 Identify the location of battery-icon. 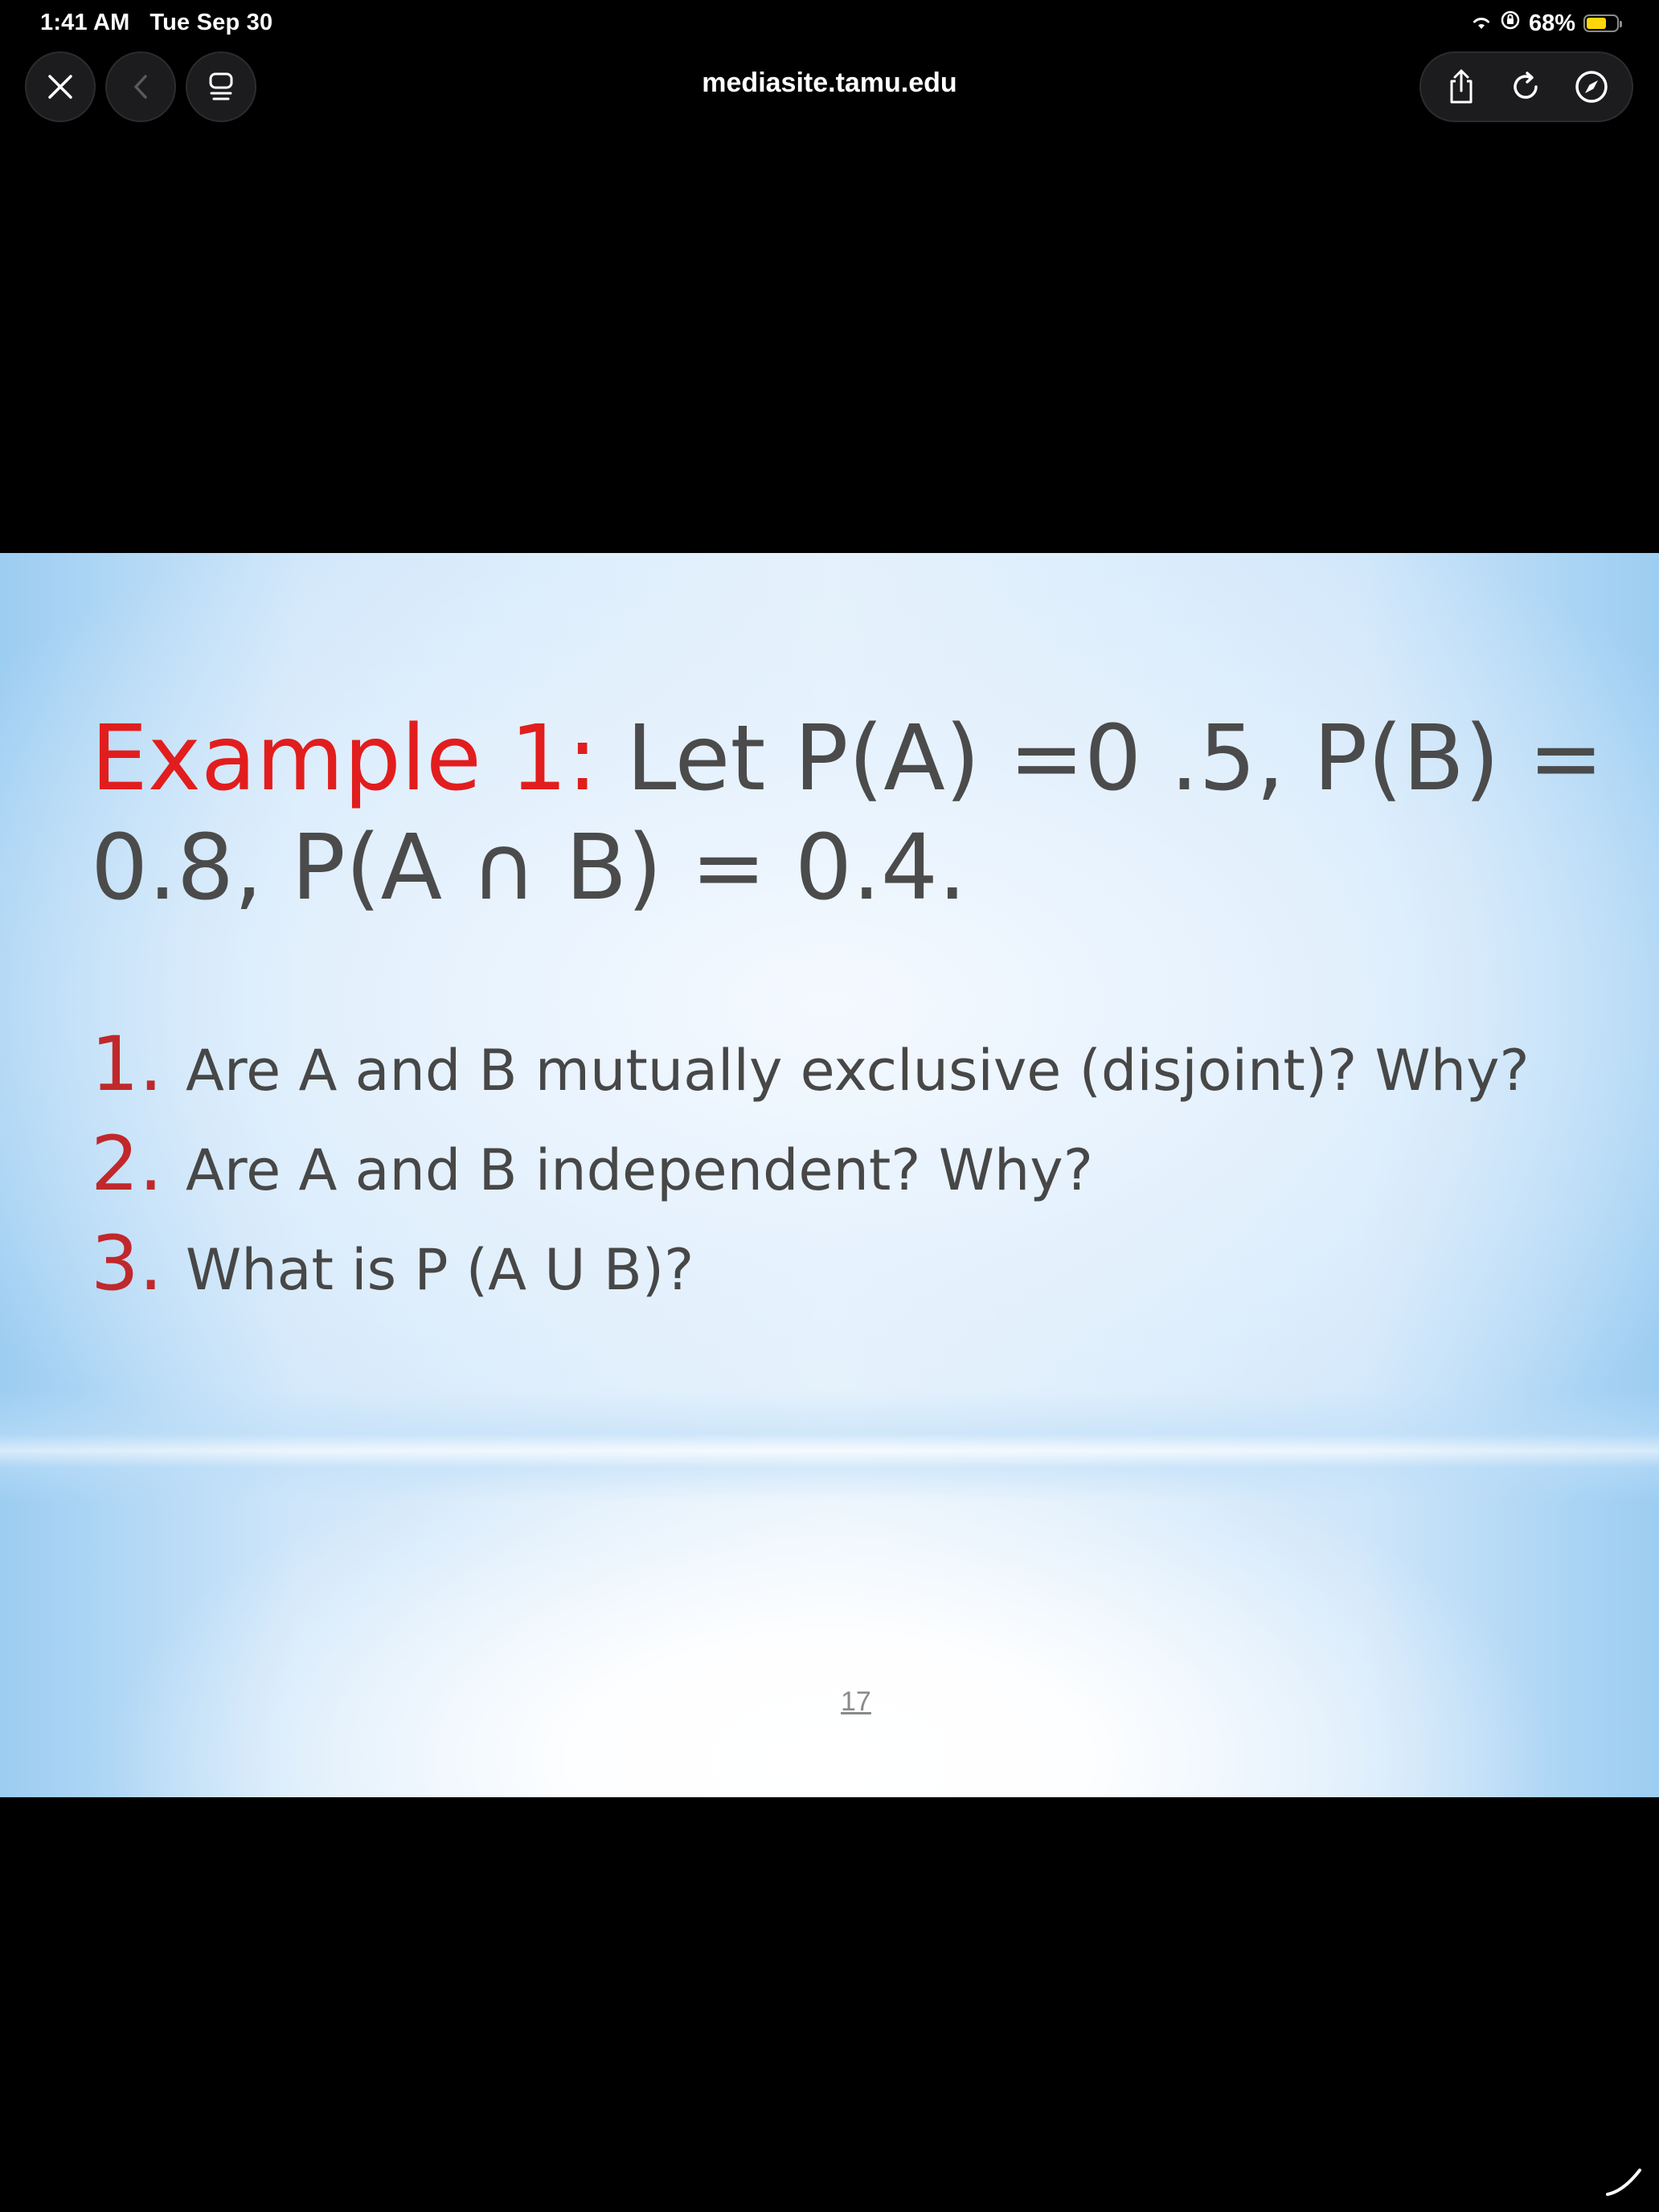
(1602, 23).